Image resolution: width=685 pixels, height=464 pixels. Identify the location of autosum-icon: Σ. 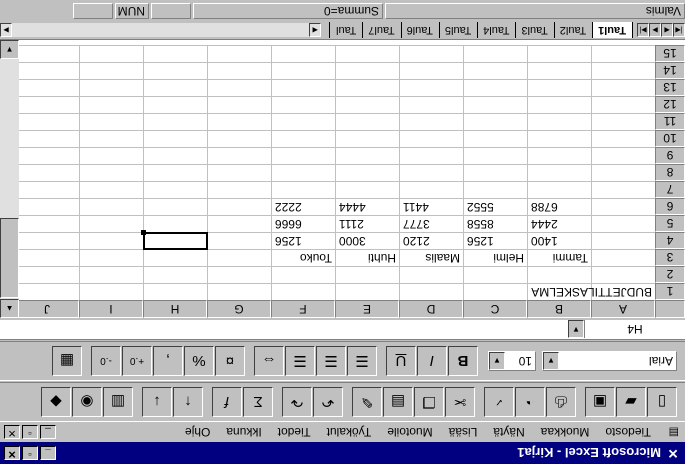
(258, 402).